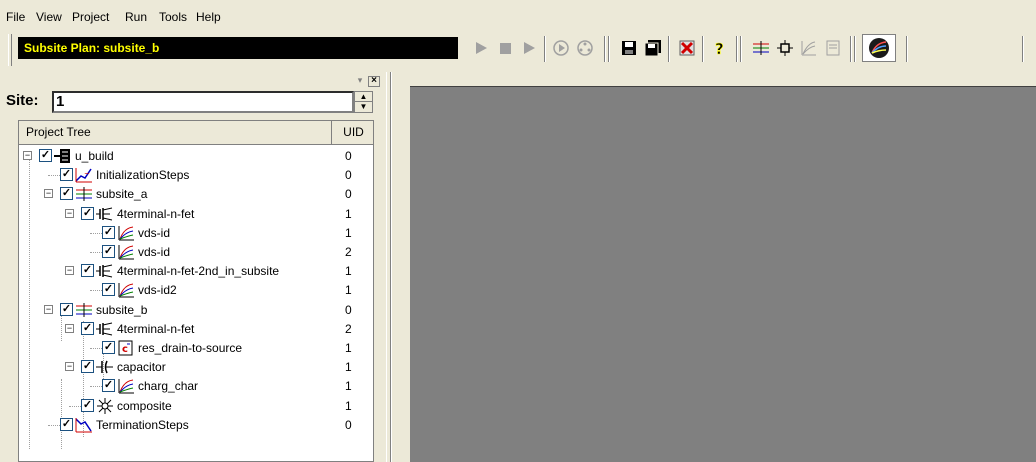 Image resolution: width=1036 pixels, height=462 pixels. I want to click on tree-row: ✓ vds-id 1, so click(196, 233).